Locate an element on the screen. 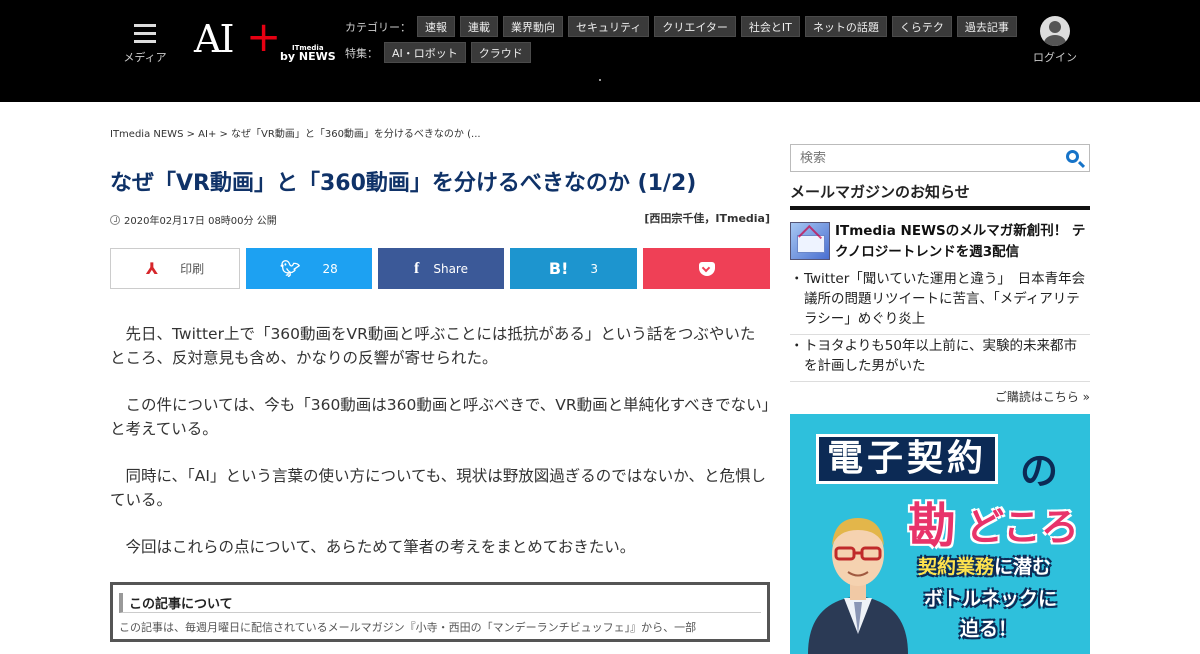 The image size is (1200, 654). article-paragraph: 今回はこれらの点について、あらためて筆者の考えをまとめておきたい。 is located at coordinates (380, 547).